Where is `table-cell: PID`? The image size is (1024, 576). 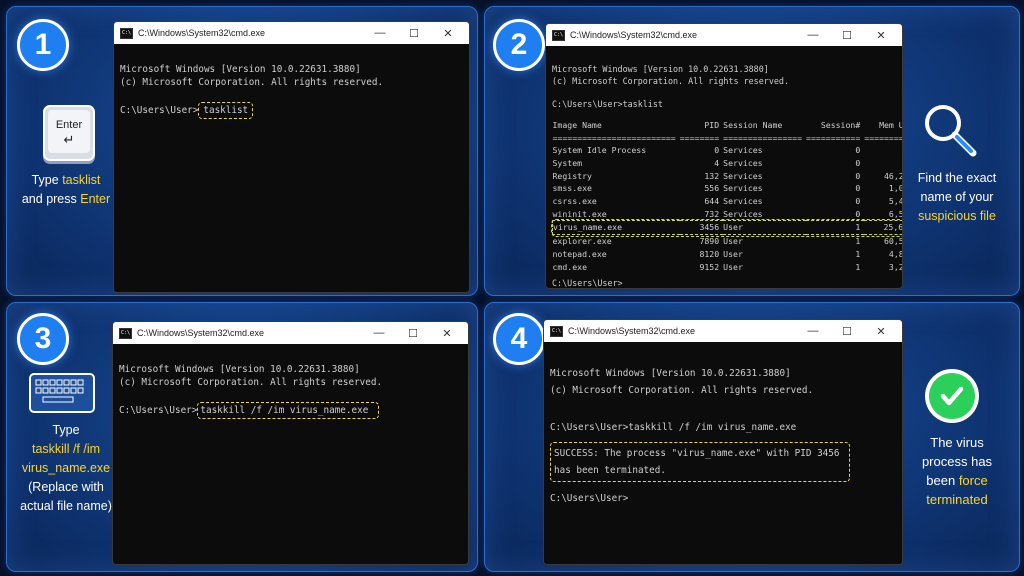 table-cell: PID is located at coordinates (712, 124).